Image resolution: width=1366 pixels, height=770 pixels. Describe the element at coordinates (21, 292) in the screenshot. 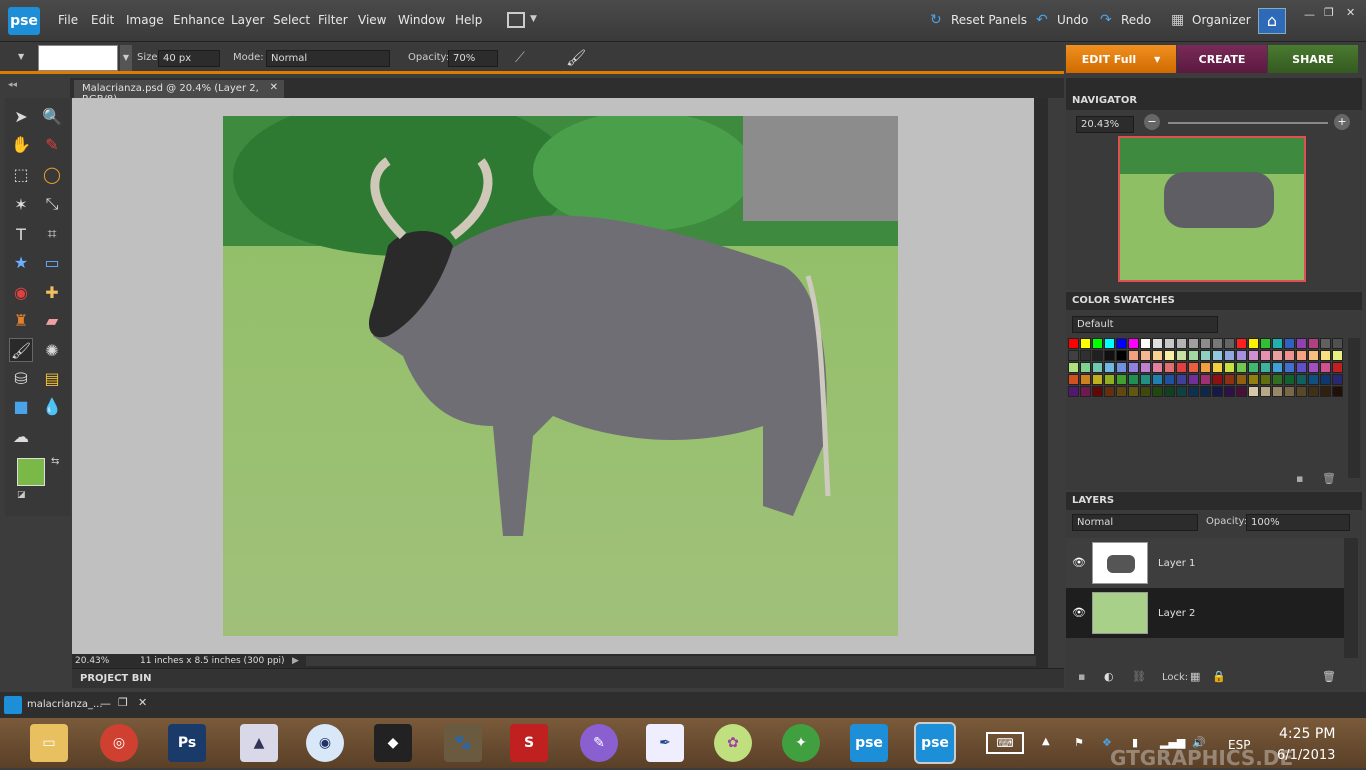

I see `red-eye-icon: ◉` at that location.